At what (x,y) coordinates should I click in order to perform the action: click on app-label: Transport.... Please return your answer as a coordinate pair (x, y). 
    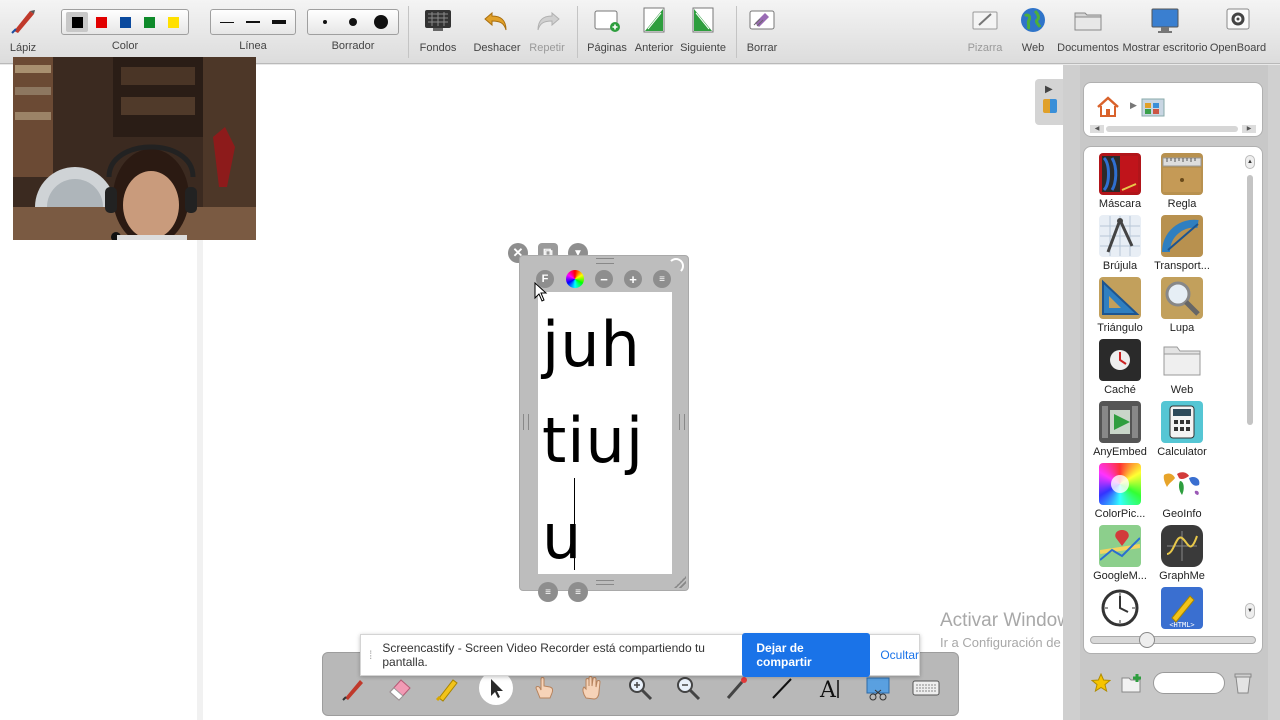
    Looking at the image, I should click on (1182, 266).